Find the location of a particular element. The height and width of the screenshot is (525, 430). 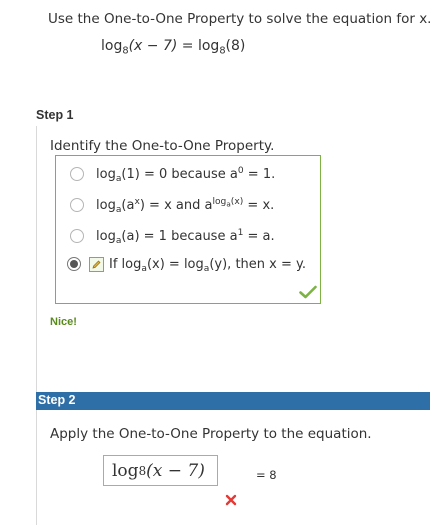

eq-equals: = is located at coordinates (187, 46).